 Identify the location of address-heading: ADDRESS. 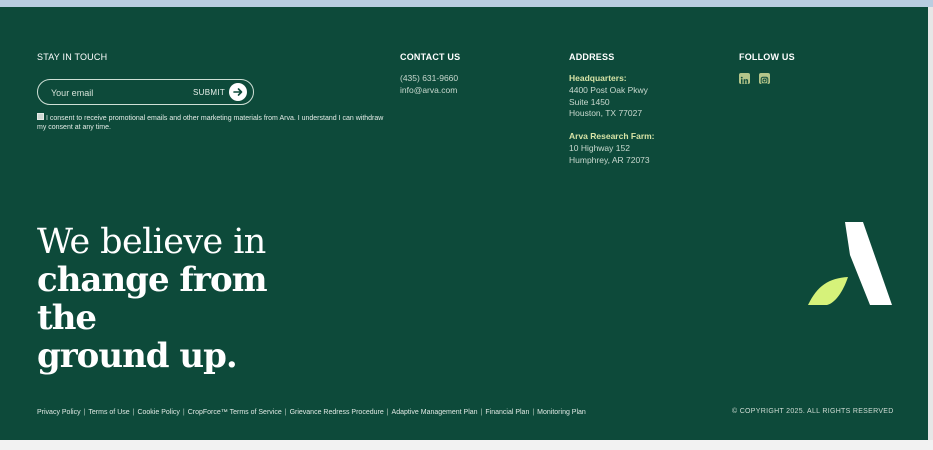
(592, 57).